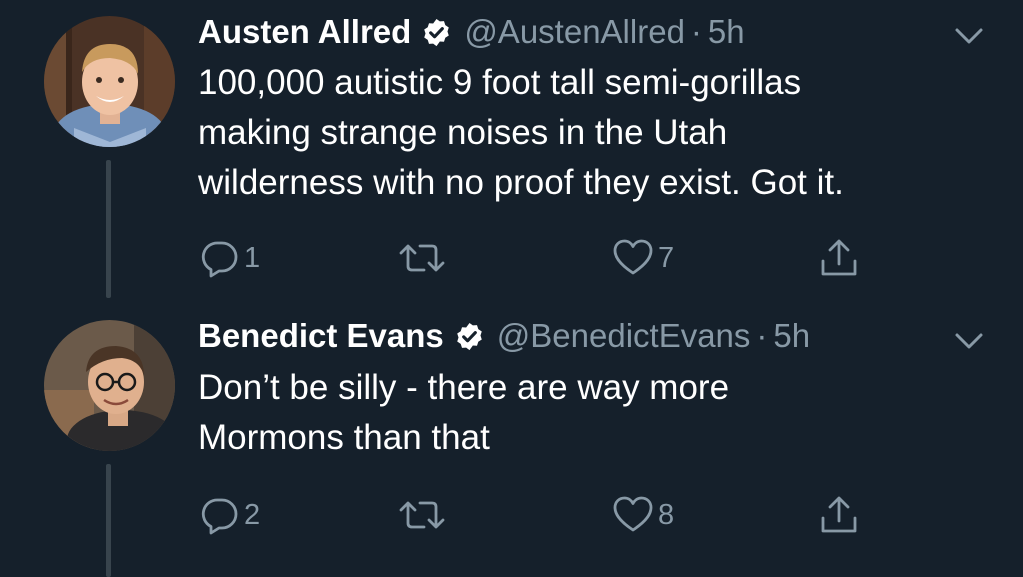 The height and width of the screenshot is (577, 1023). Describe the element at coordinates (548, 258) in the screenshot. I see `tweet-actions: 1 7` at that location.